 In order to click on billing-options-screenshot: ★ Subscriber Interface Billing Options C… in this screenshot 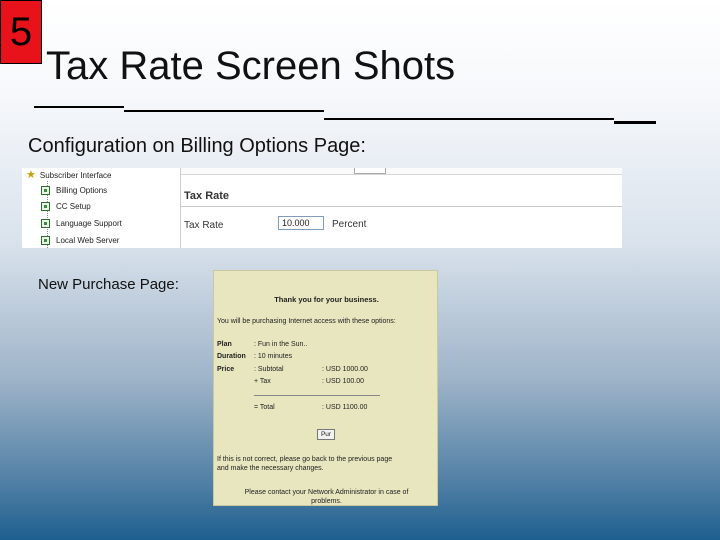, I will do `click(322, 208)`.